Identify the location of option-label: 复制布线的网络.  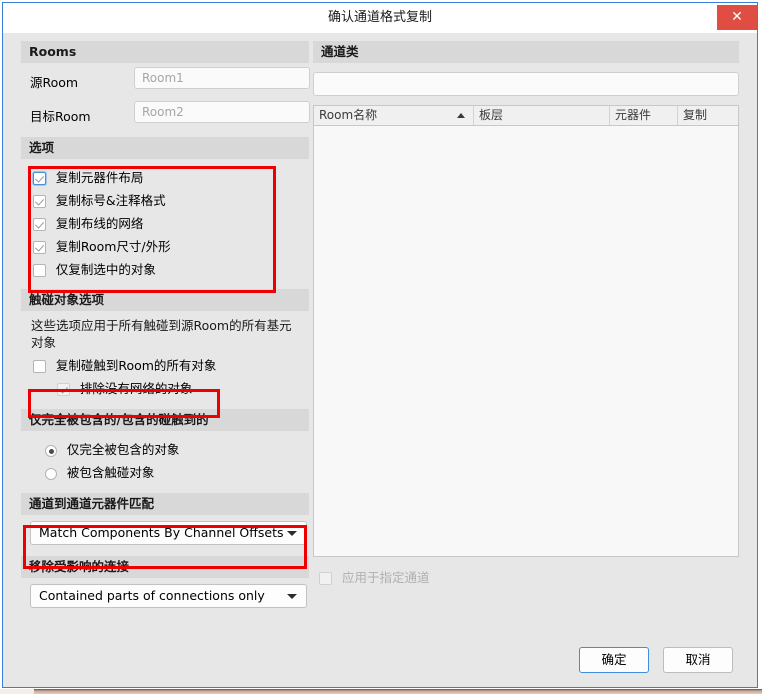
(99, 223).